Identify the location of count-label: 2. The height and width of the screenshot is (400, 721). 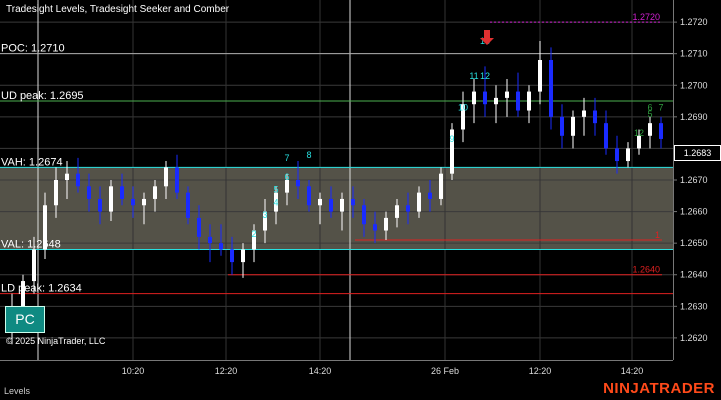
(253, 234).